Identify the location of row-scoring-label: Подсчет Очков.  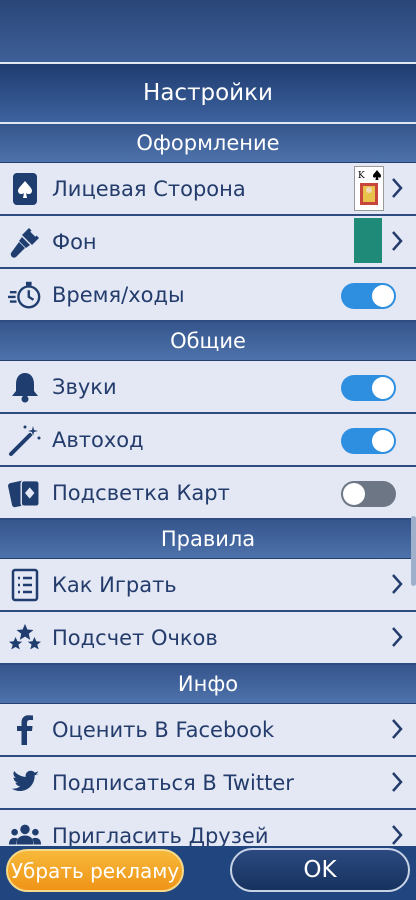
(135, 637).